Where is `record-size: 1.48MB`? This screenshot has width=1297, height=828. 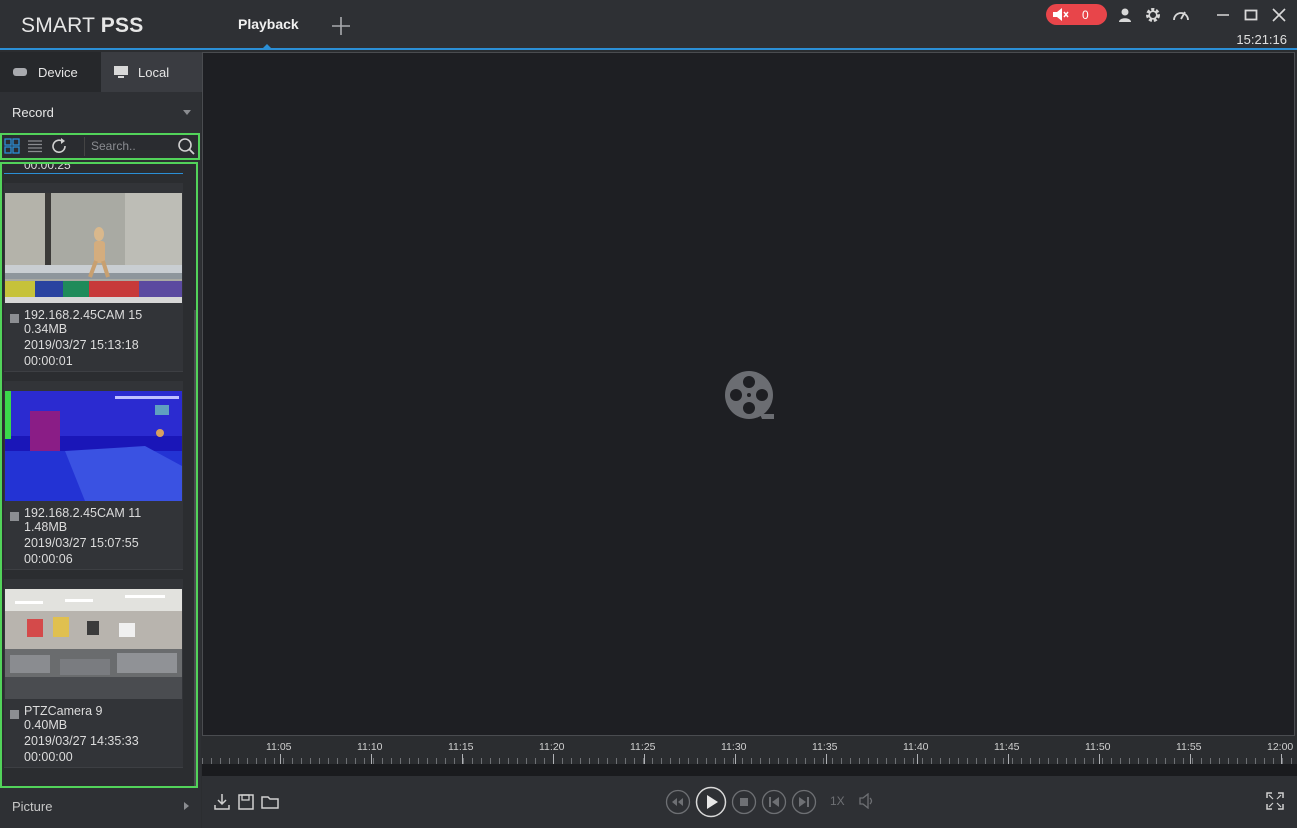 record-size: 1.48MB is located at coordinates (46, 527).